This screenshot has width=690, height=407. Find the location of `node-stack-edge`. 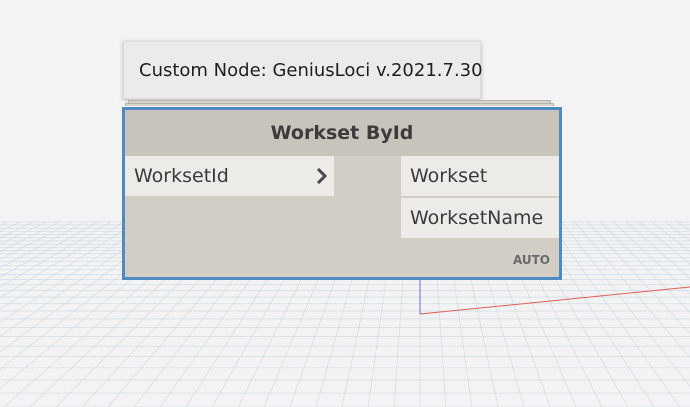

node-stack-edge is located at coordinates (339, 104).